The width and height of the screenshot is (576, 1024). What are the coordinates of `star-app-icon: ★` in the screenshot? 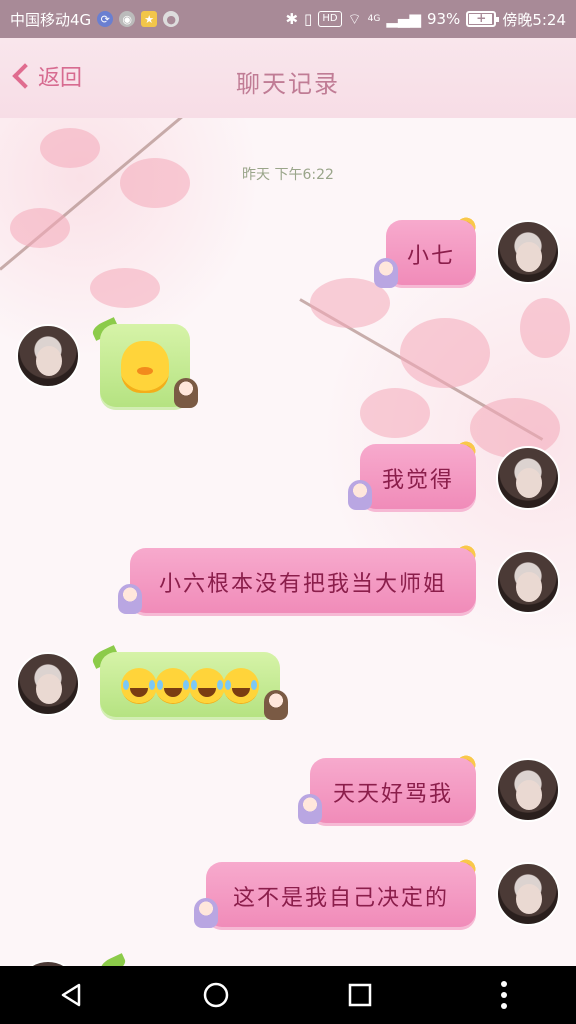 It's located at (149, 19).